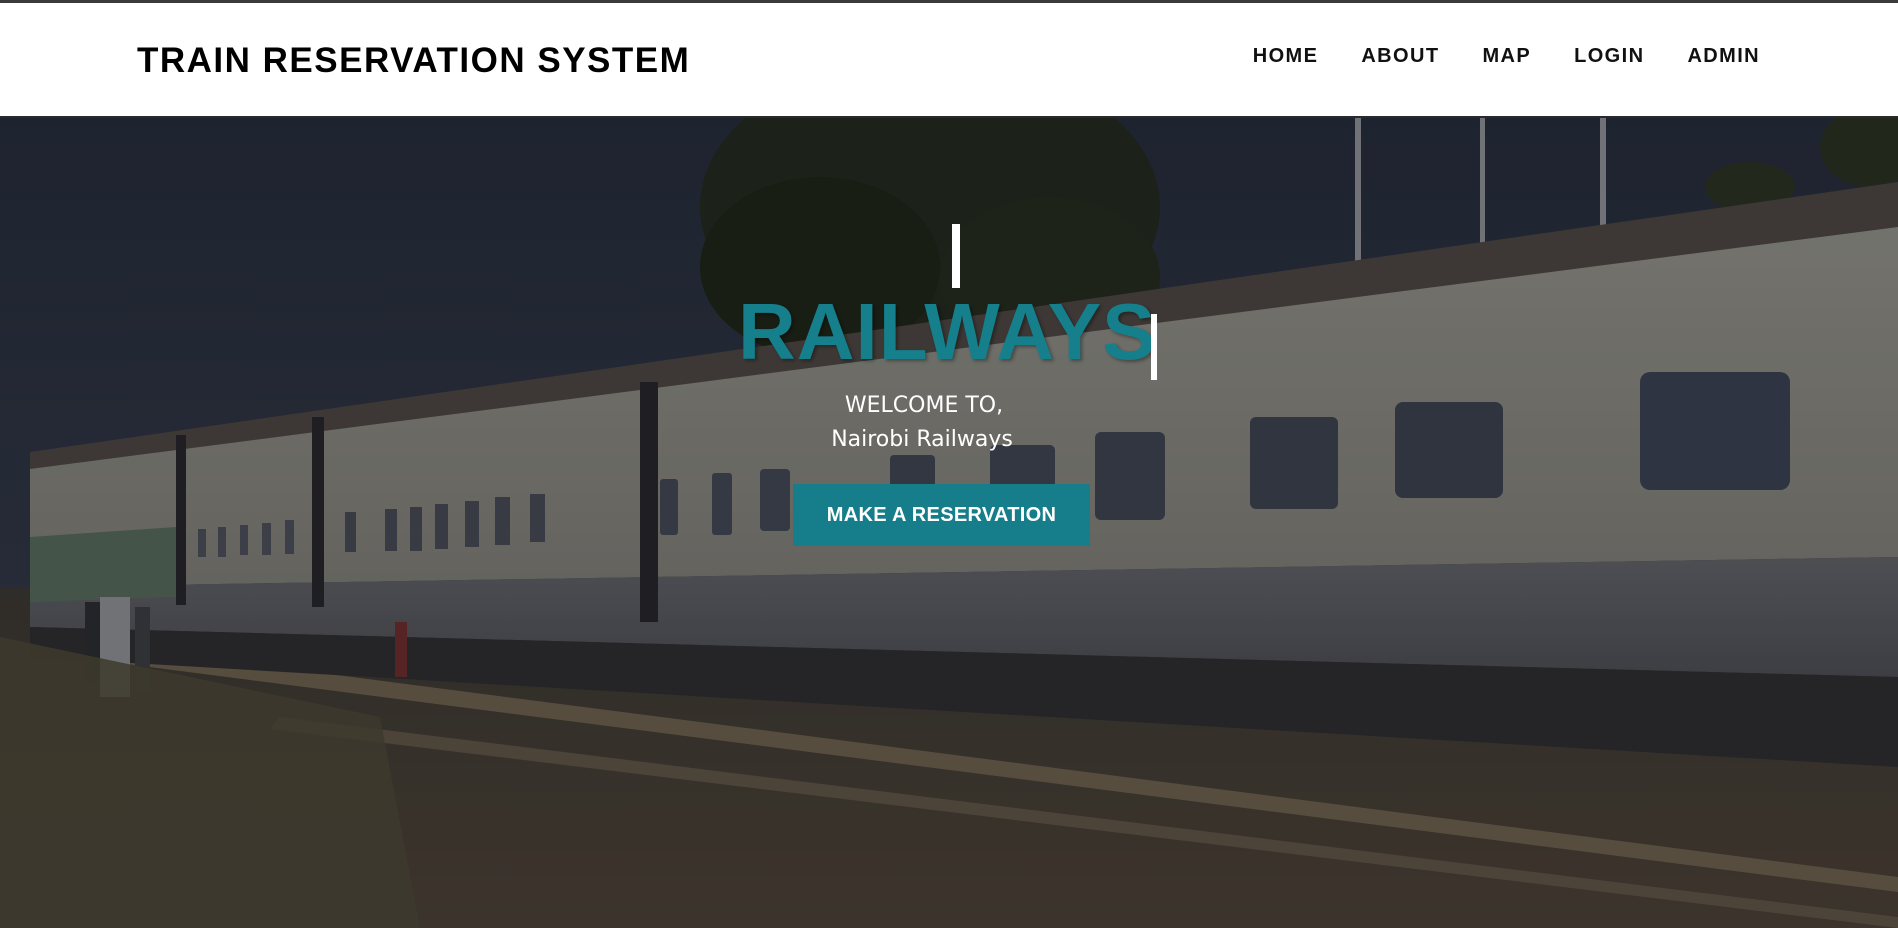 This screenshot has height=928, width=1898. What do you see at coordinates (956, 256) in the screenshot?
I see `typing-cursor-top` at bounding box center [956, 256].